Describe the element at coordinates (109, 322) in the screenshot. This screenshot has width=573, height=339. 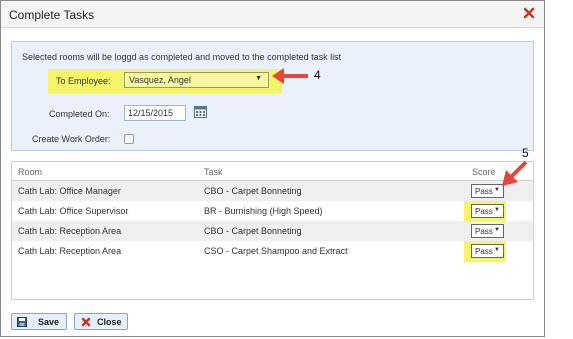
I see `close-button-label: Close` at that location.